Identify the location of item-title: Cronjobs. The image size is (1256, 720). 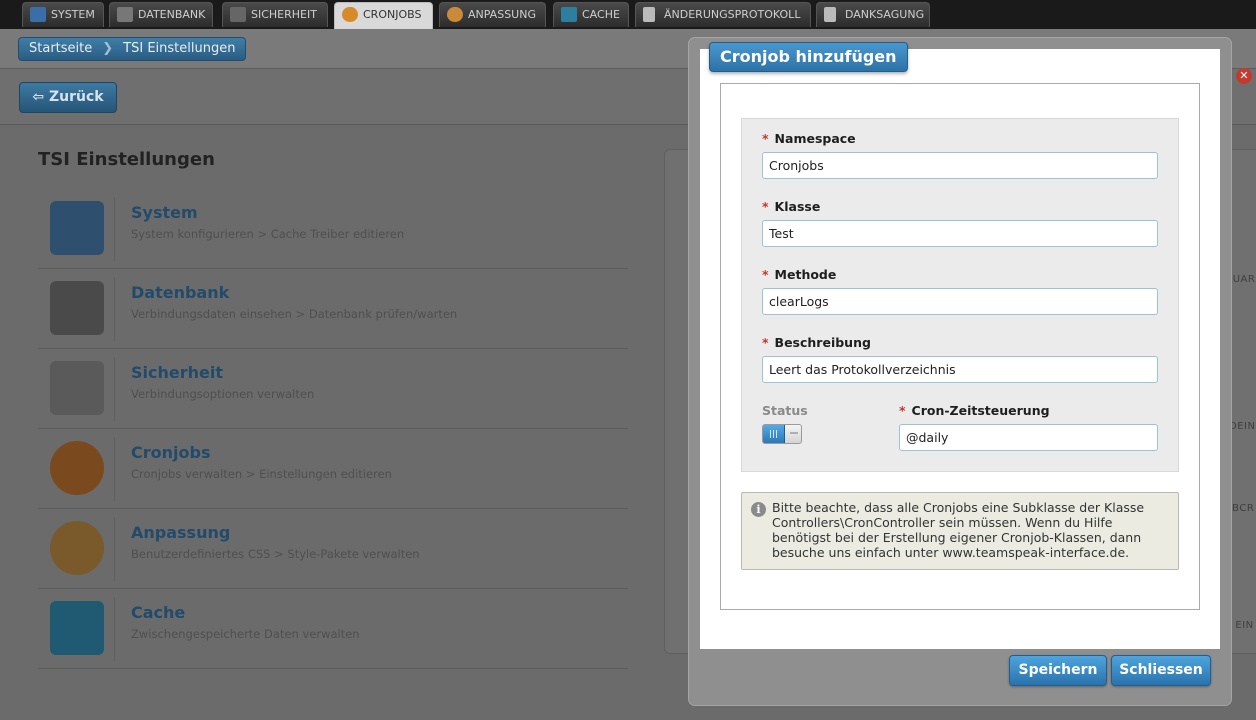
(170, 452).